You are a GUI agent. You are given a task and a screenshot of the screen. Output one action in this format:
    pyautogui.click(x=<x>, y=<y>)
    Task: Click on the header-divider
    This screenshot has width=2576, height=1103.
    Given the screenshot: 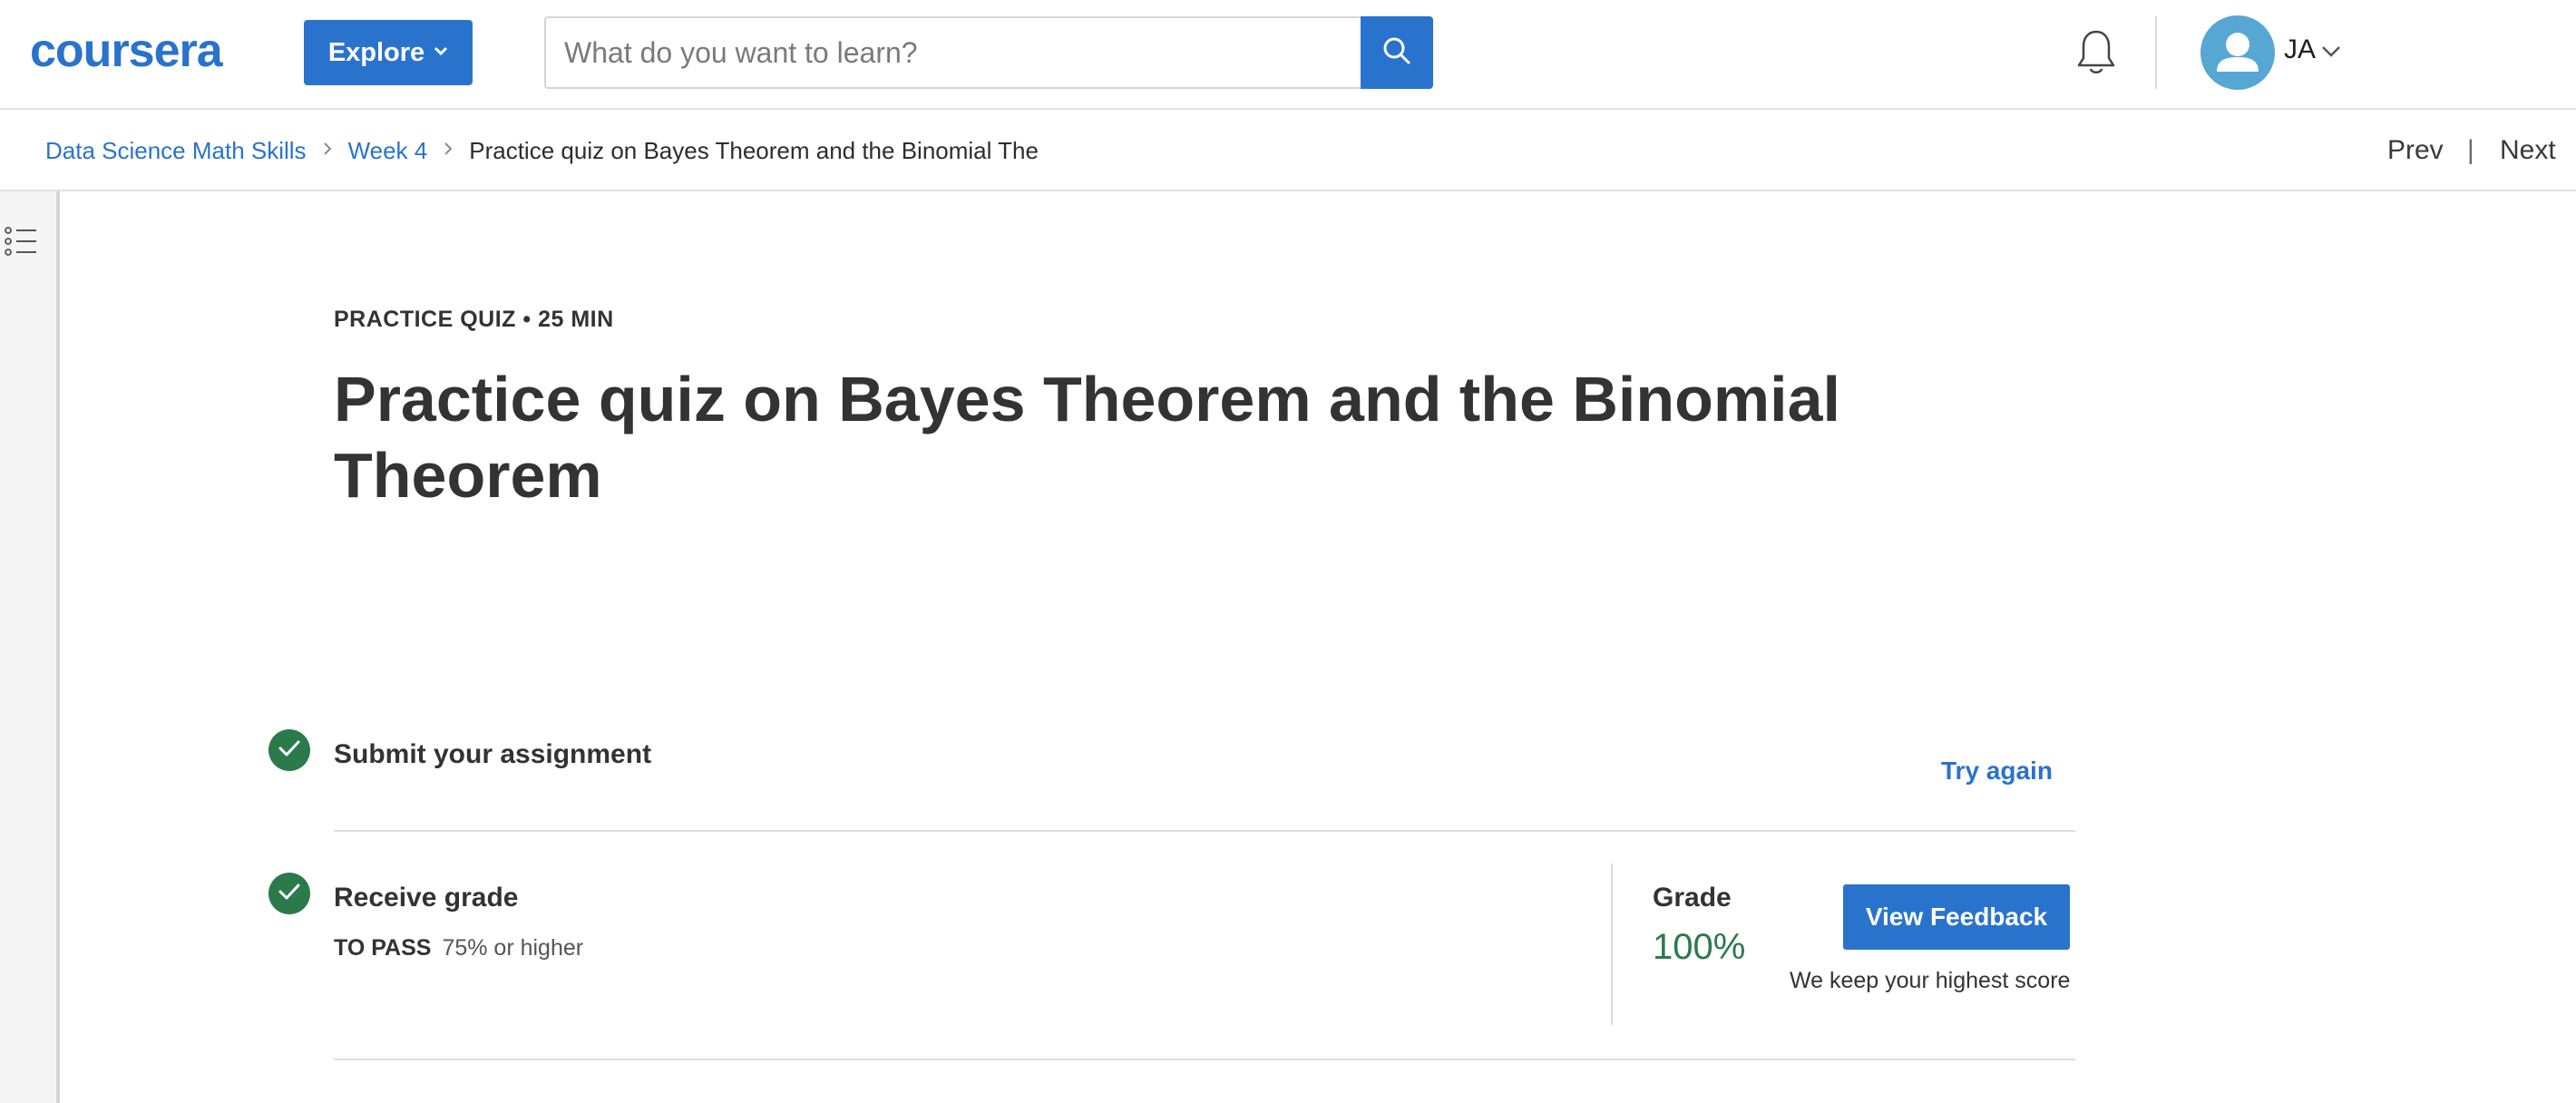 What is the action you would take?
    pyautogui.click(x=2156, y=52)
    